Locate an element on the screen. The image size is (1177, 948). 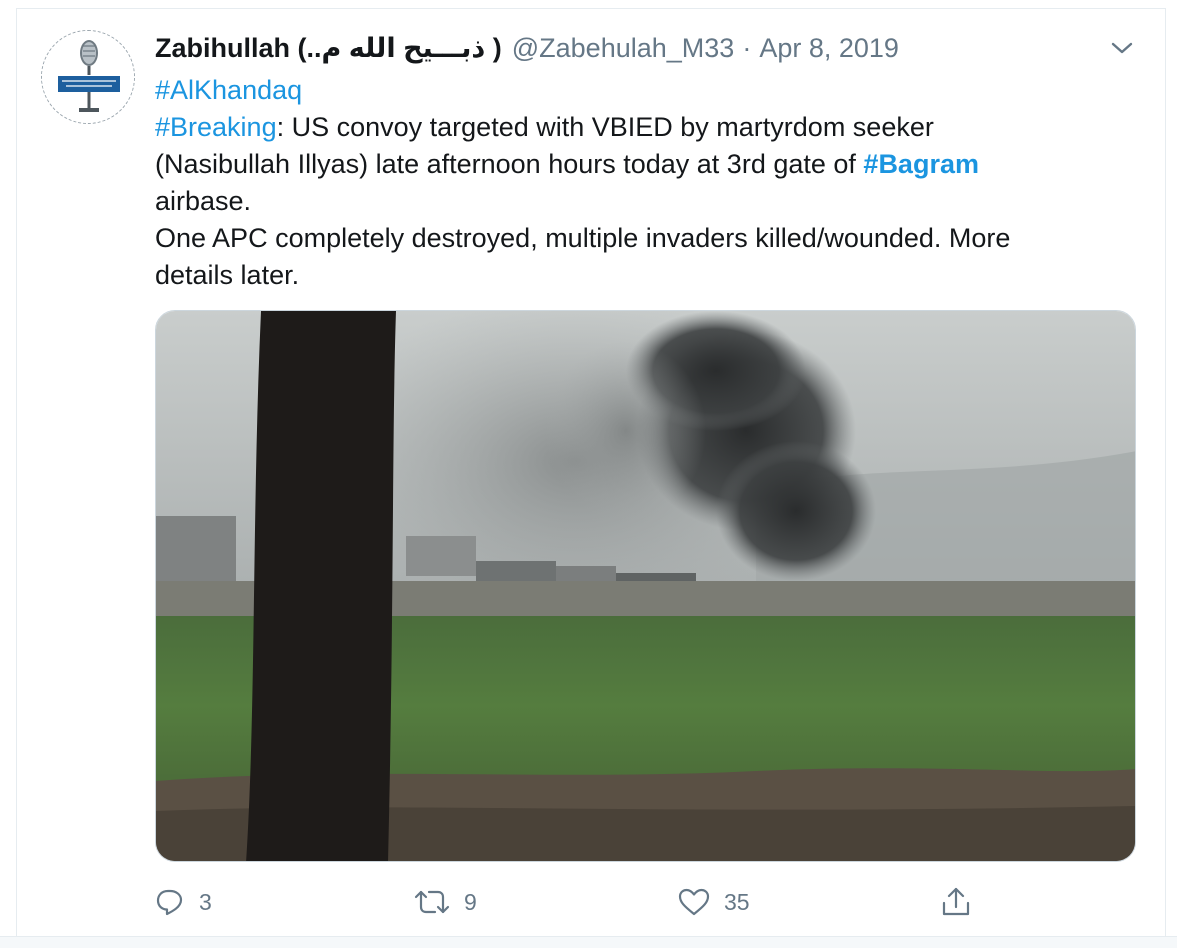
retweet-icon is located at coordinates (432, 902).